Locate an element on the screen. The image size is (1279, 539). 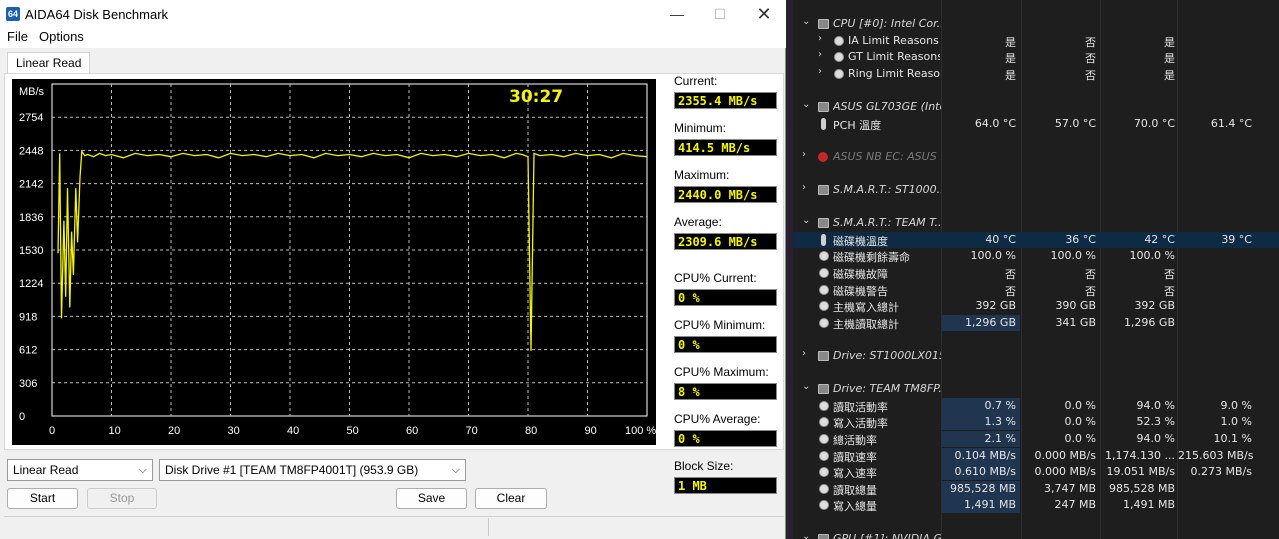
current-value: 64.0 °C is located at coordinates (995, 123).